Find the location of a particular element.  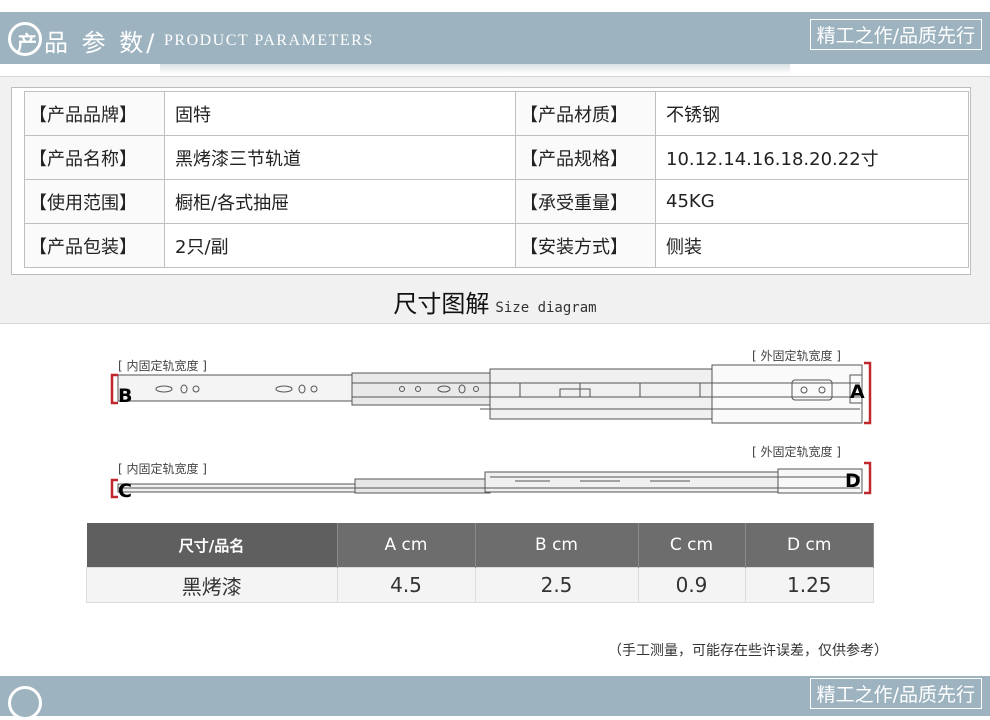

size-diagram-heading: 尺寸图解 Size diagram is located at coordinates (495, 301).